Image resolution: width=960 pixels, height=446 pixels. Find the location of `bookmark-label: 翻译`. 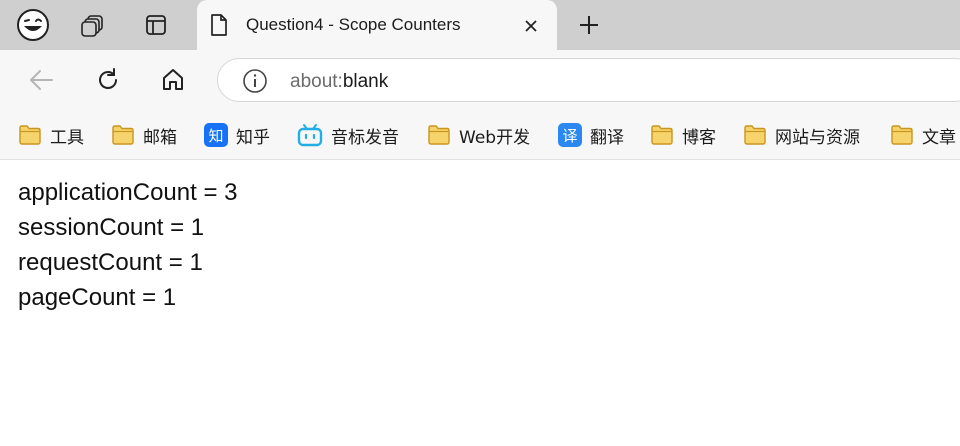

bookmark-label: 翻译 is located at coordinates (607, 137).